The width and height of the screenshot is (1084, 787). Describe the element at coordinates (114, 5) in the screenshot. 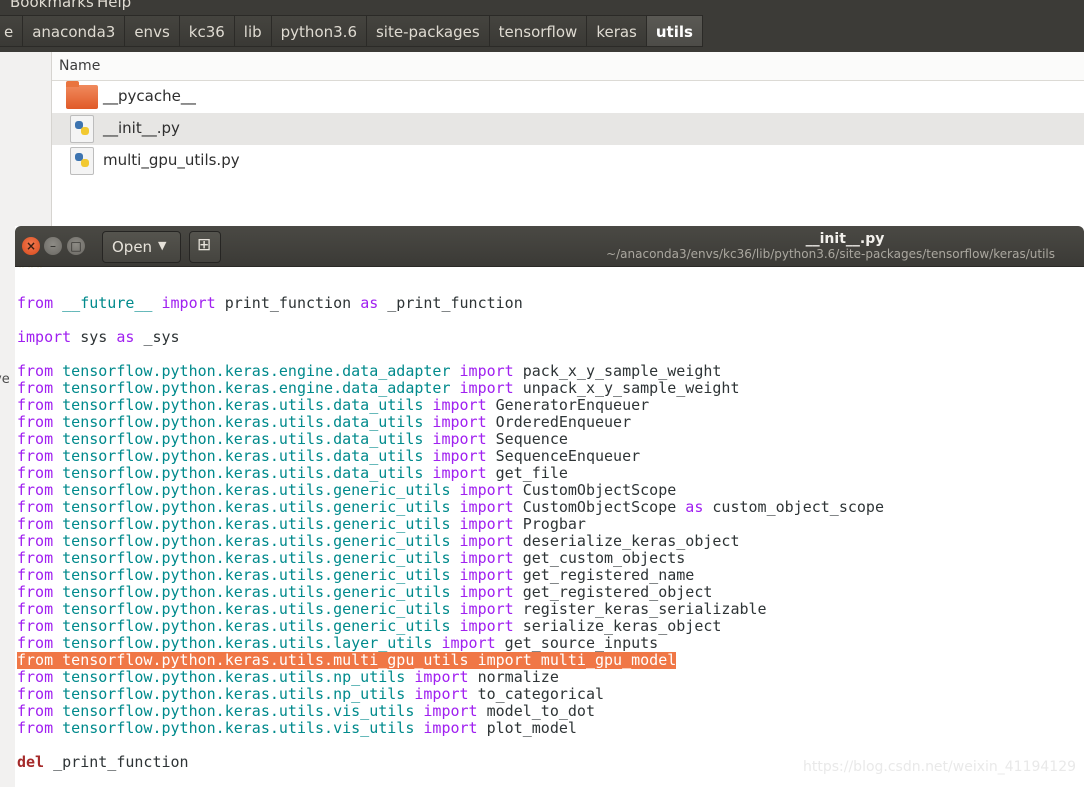

I see `menu-help: Help` at that location.